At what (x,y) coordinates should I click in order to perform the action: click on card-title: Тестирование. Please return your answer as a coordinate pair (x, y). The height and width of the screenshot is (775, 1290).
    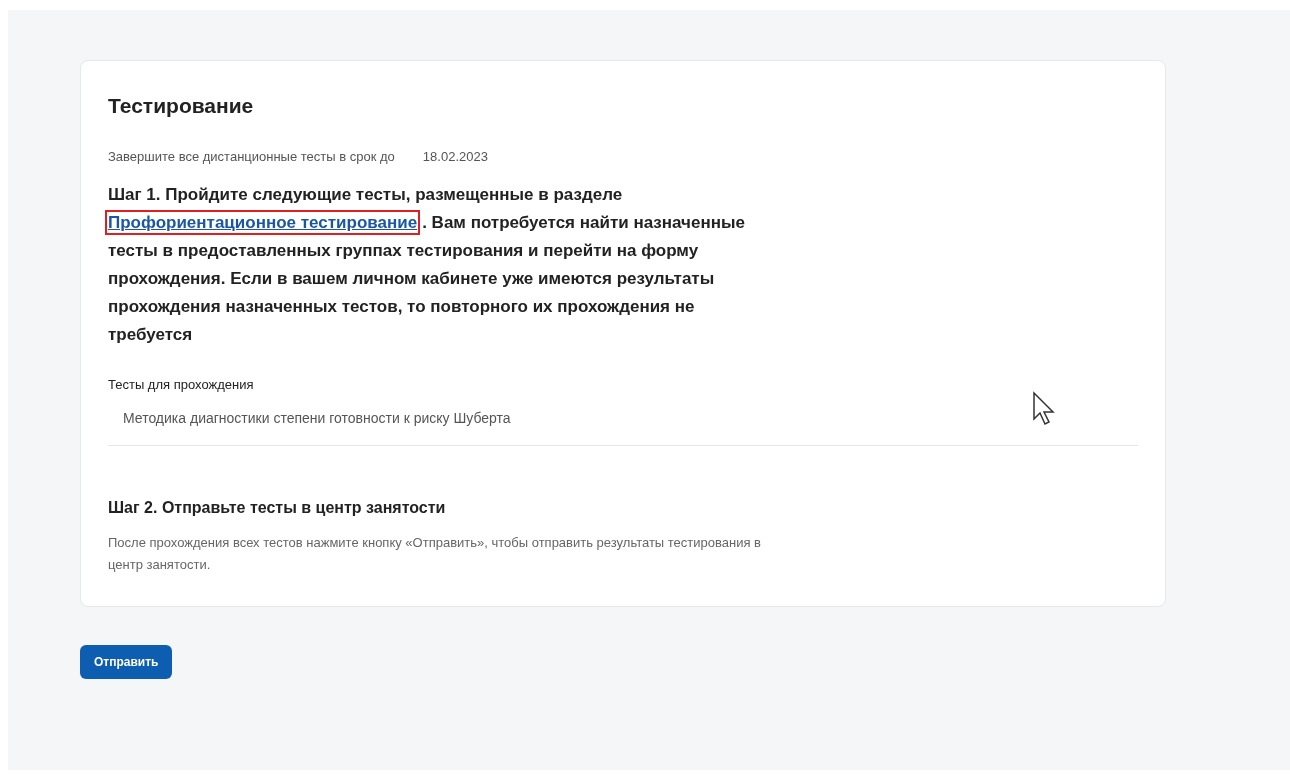
    Looking at the image, I should click on (181, 106).